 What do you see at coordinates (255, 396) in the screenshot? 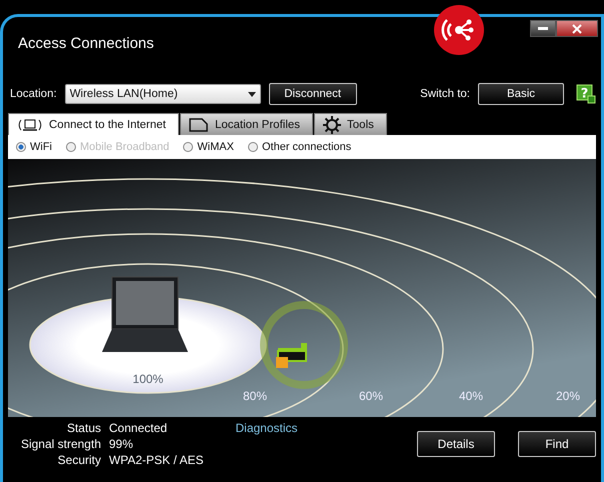
I see `signal-percent-label: 80%` at bounding box center [255, 396].